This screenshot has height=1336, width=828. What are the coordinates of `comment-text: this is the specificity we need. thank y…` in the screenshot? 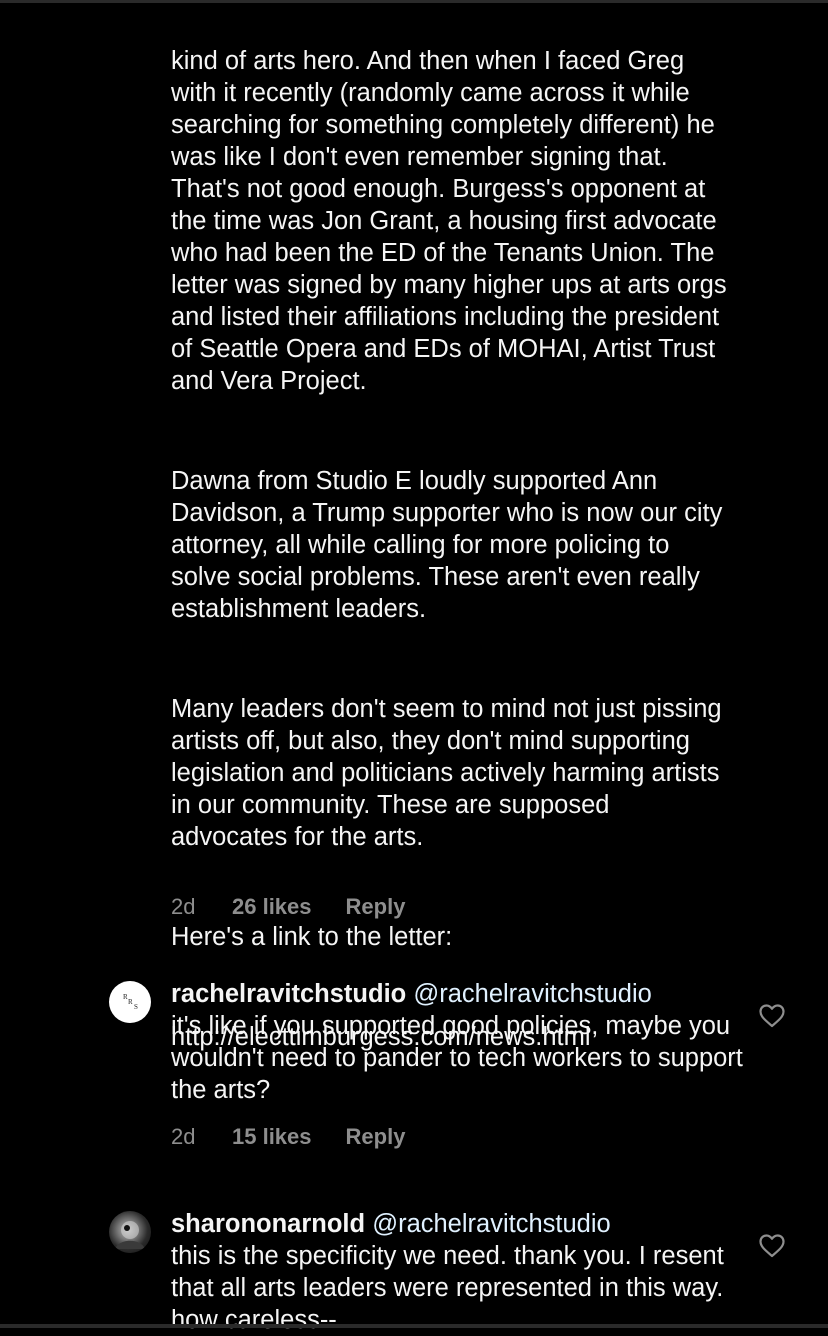 It's located at (451, 1288).